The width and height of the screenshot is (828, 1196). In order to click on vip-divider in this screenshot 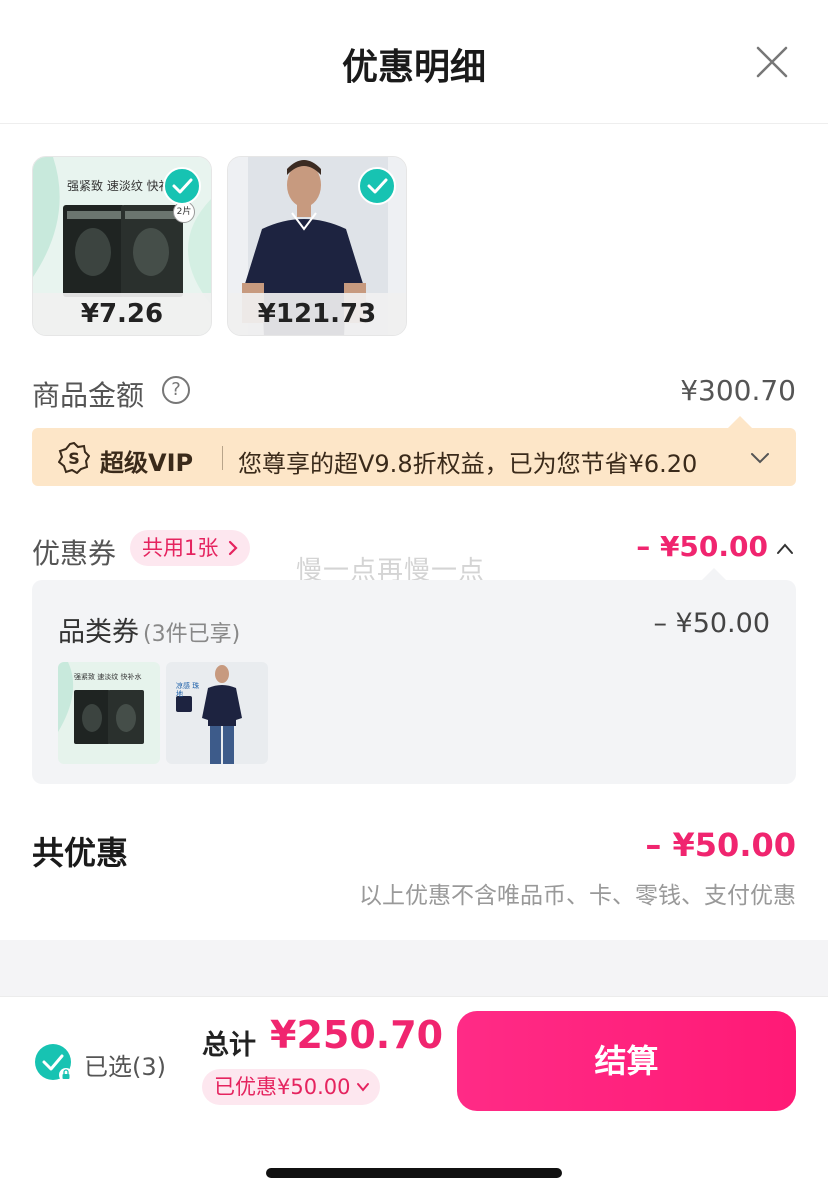, I will do `click(222, 458)`.